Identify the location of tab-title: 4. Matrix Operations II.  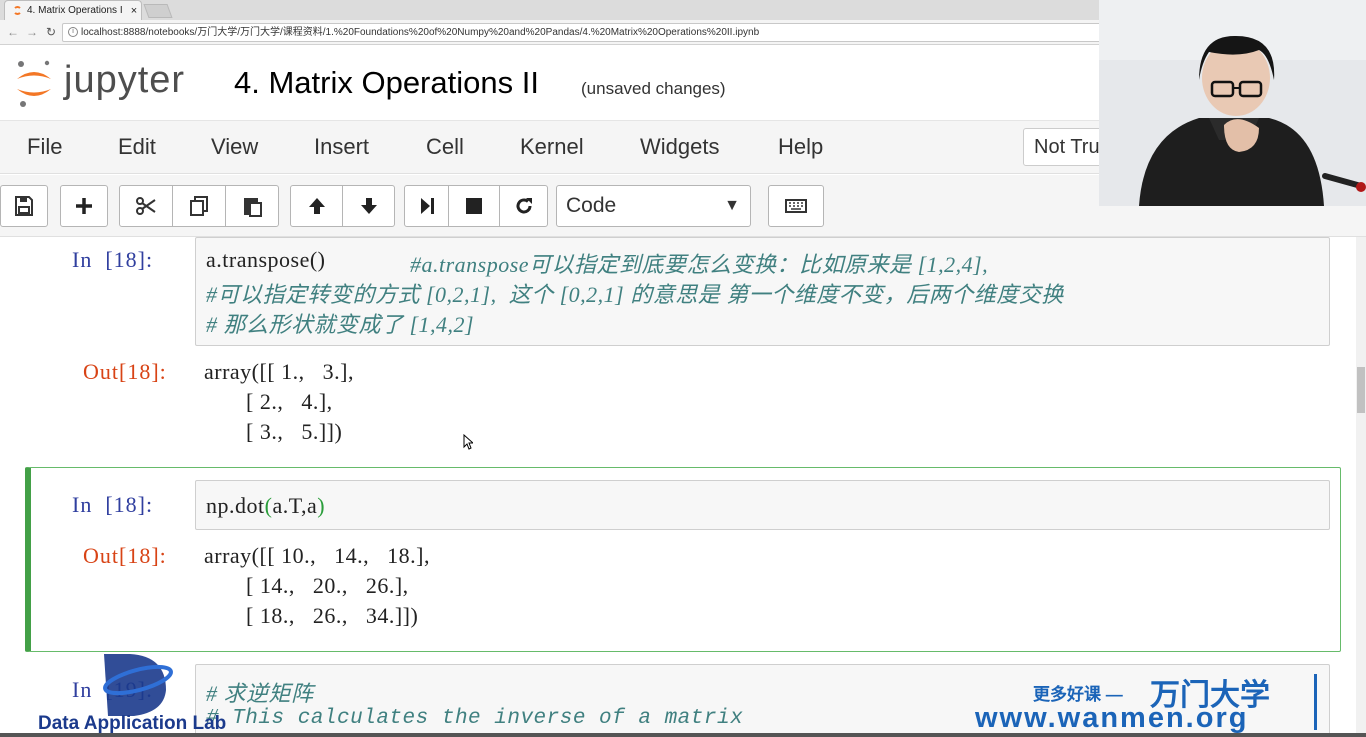
(74, 10).